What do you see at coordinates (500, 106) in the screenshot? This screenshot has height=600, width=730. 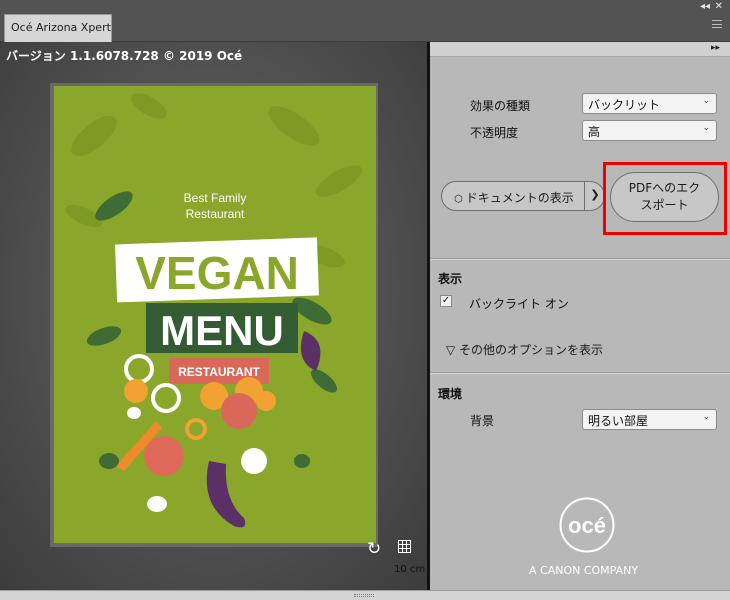 I see `effect-type-label: 効果の種類` at bounding box center [500, 106].